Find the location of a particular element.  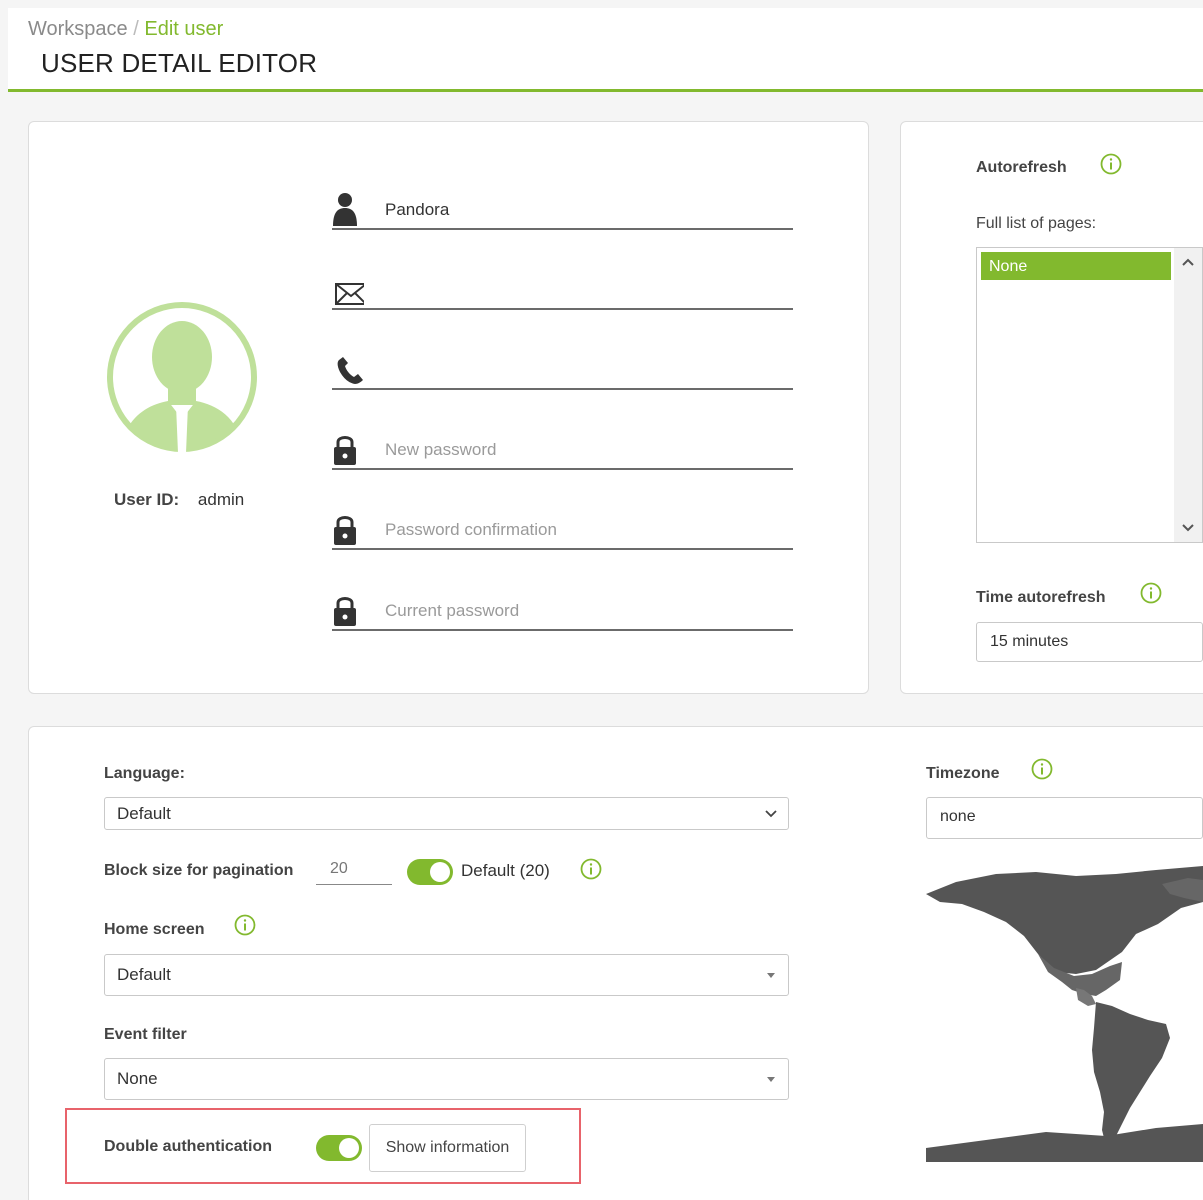

password-confirmation-field: Password confirmation is located at coordinates (562, 530).